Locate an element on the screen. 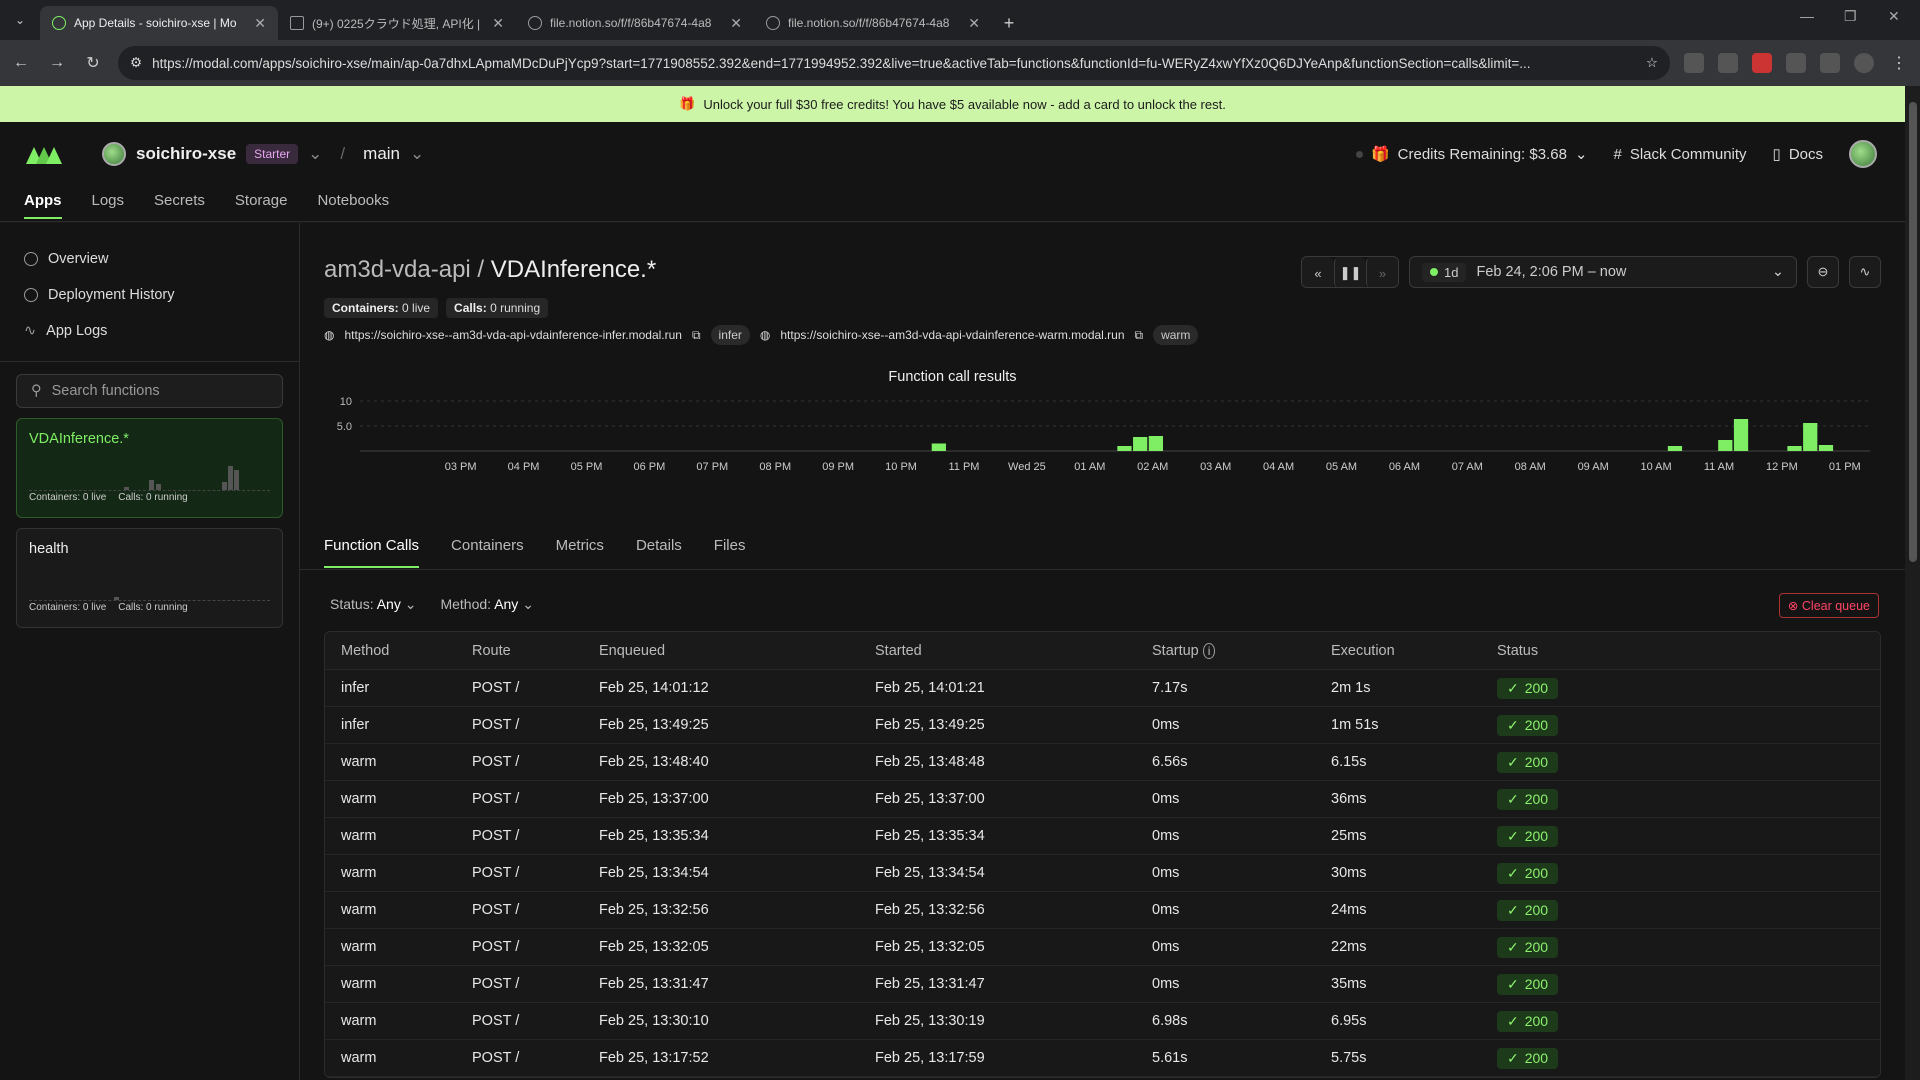 This screenshot has width=1920, height=1080. browser-tab: (9+) 0225クラウド処理, API化 | N ✕ is located at coordinates (397, 23).